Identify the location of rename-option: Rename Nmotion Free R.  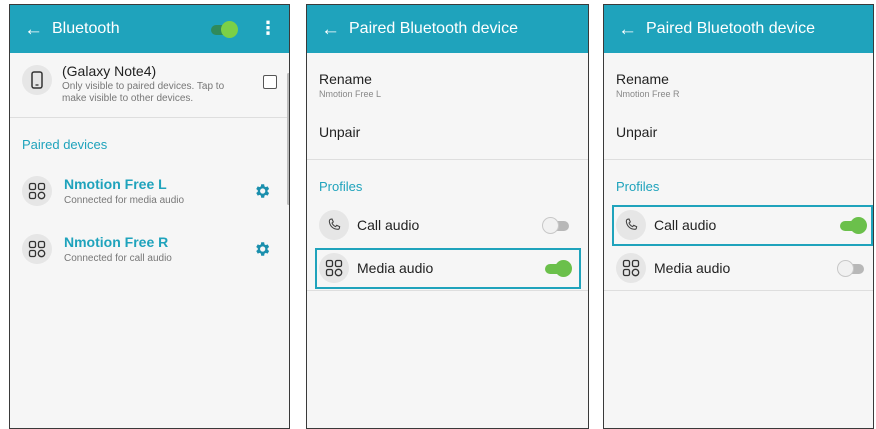
(648, 85).